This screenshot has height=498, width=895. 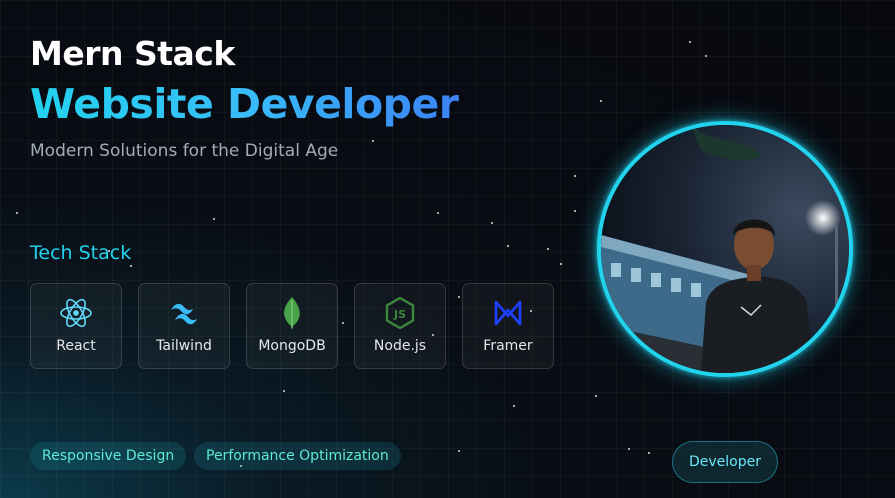 I want to click on tech-card-mongodb: MongoDB, so click(x=292, y=326).